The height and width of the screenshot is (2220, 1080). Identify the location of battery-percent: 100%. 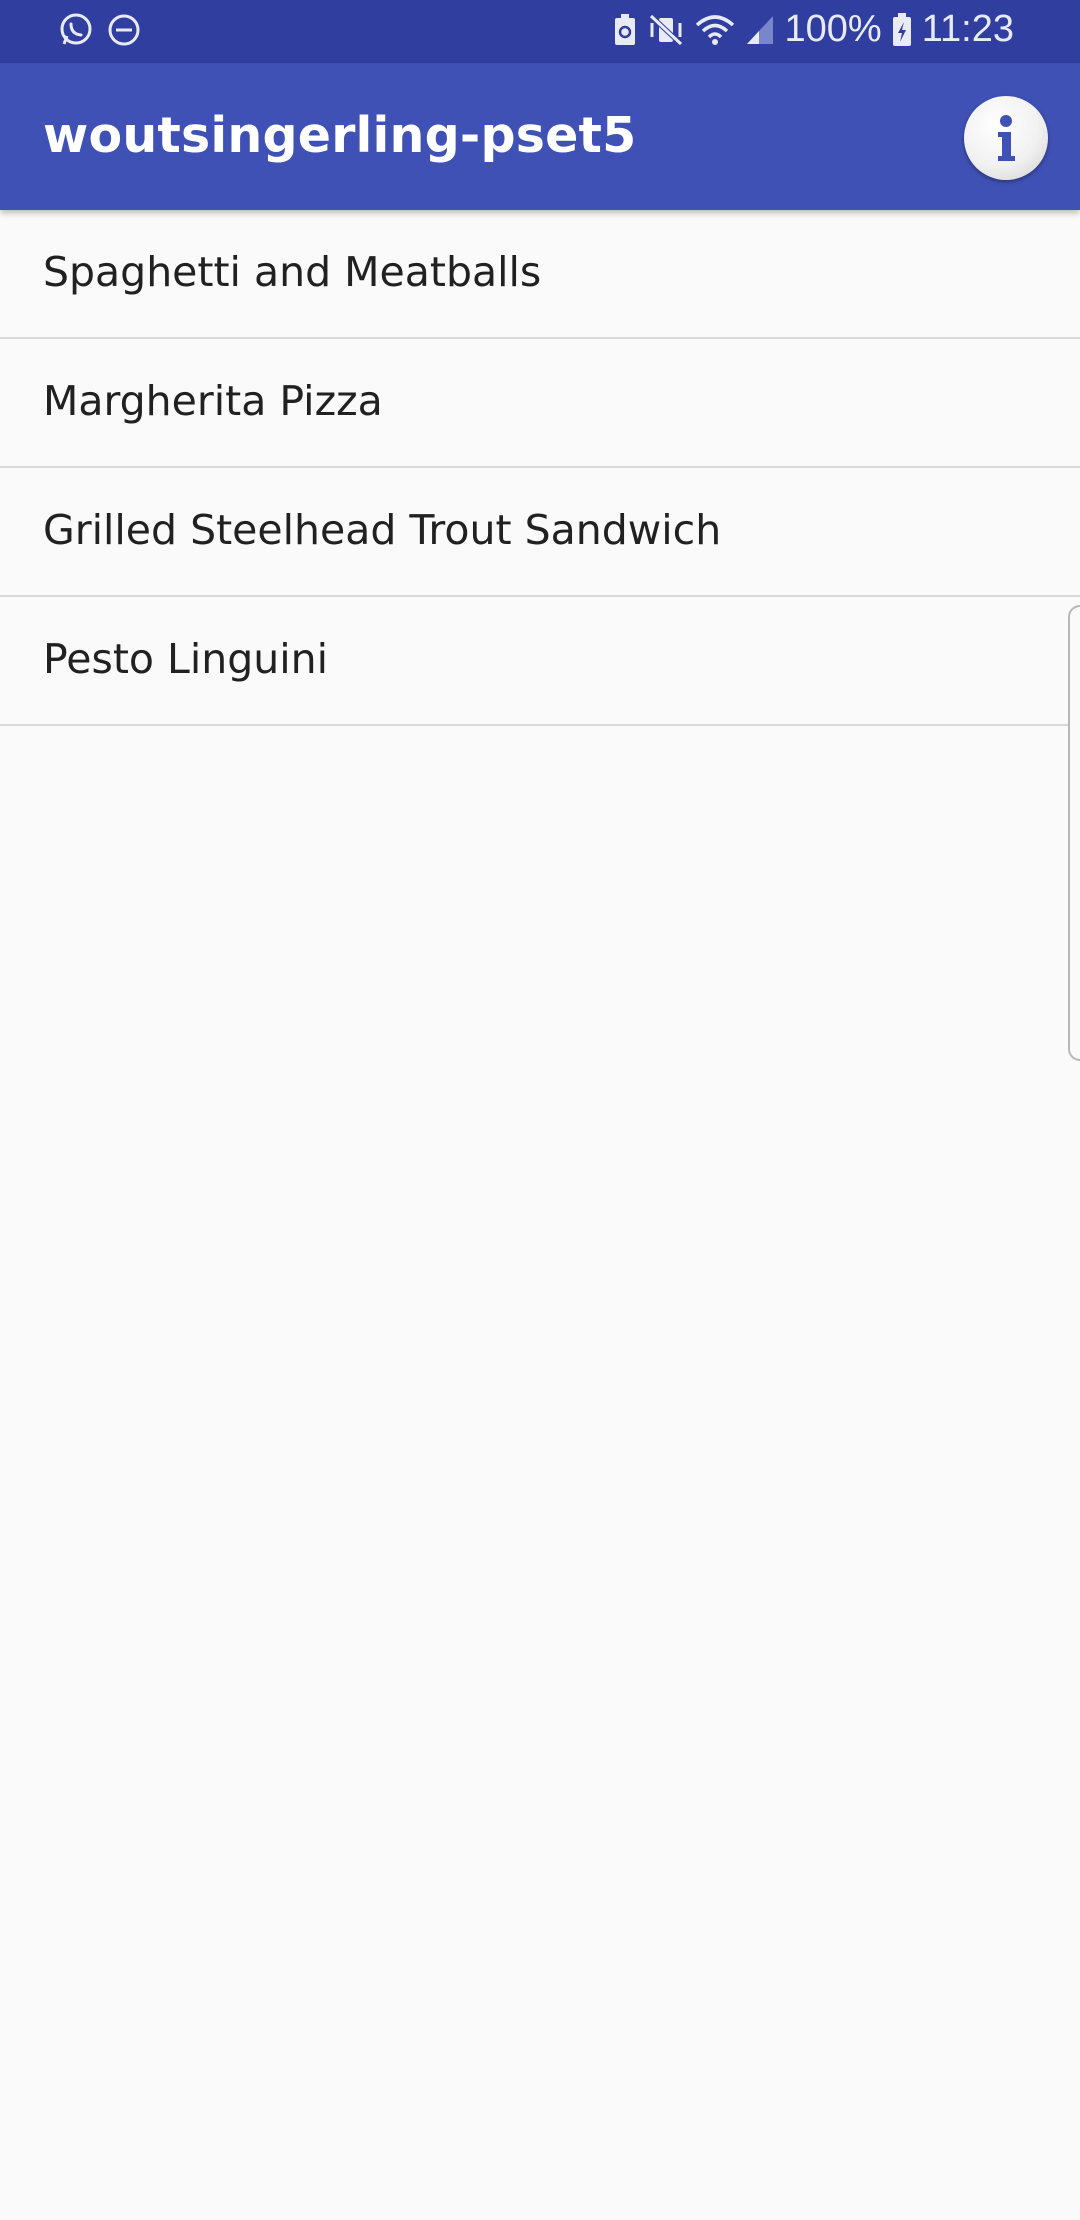
(833, 29).